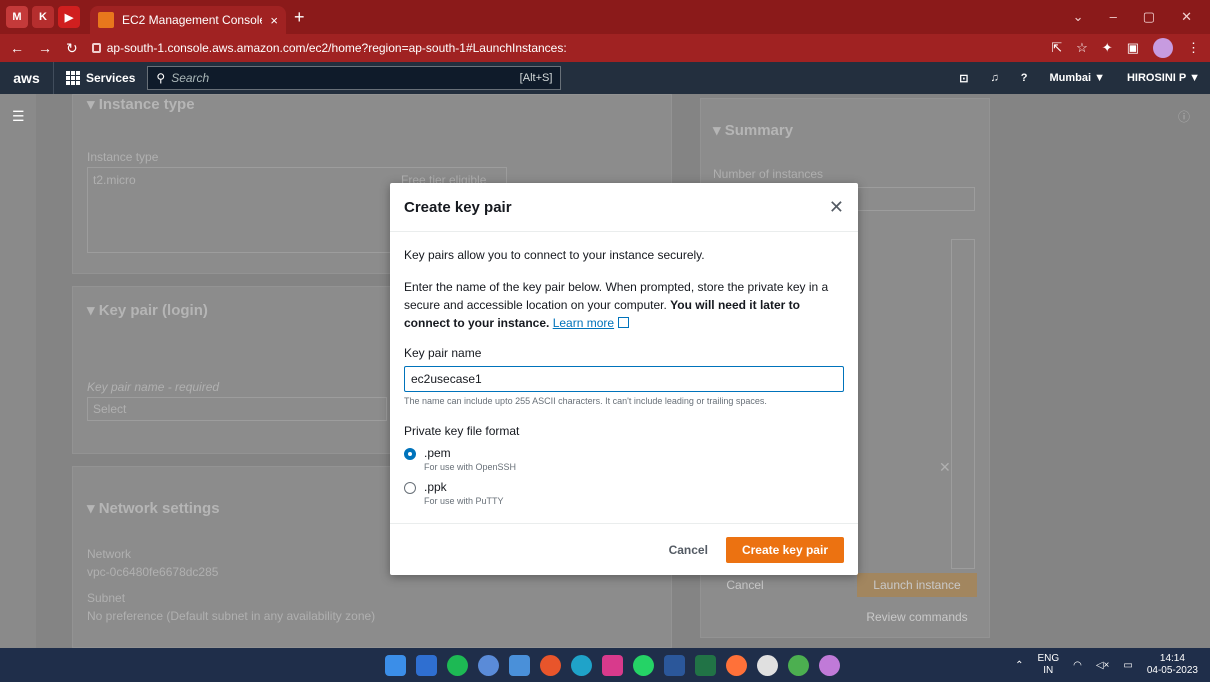 The height and width of the screenshot is (682, 1210). Describe the element at coordinates (745, 585) in the screenshot. I see `summary-cancel-button: Cancel` at that location.